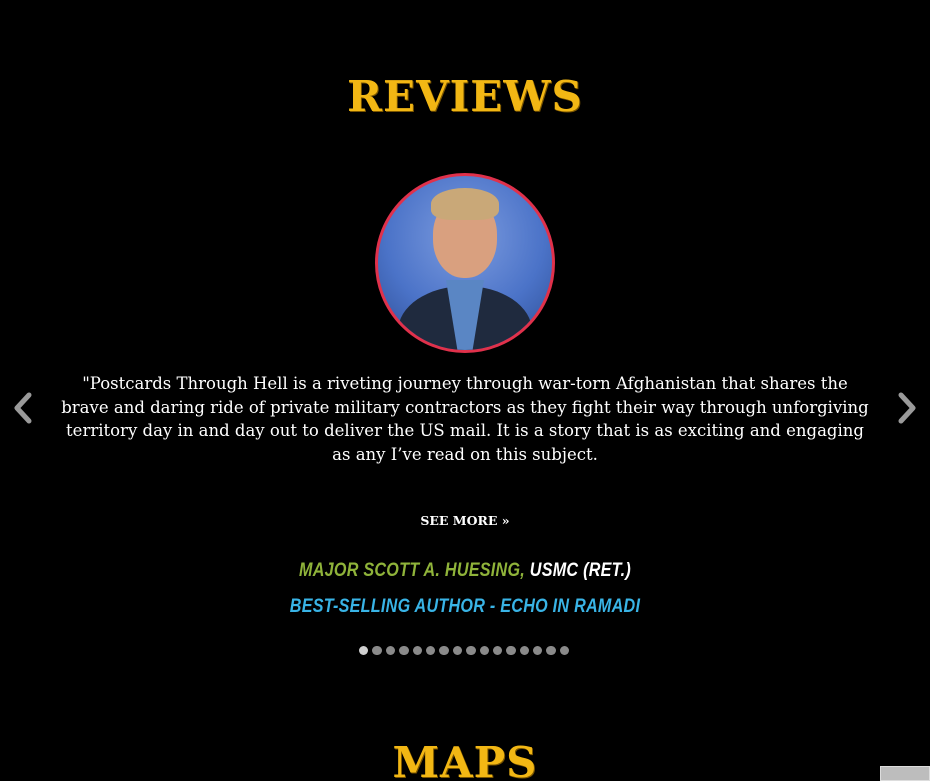 Image resolution: width=930 pixels, height=781 pixels. What do you see at coordinates (465, 520) in the screenshot?
I see `see-more-link: SEE MORE »` at bounding box center [465, 520].